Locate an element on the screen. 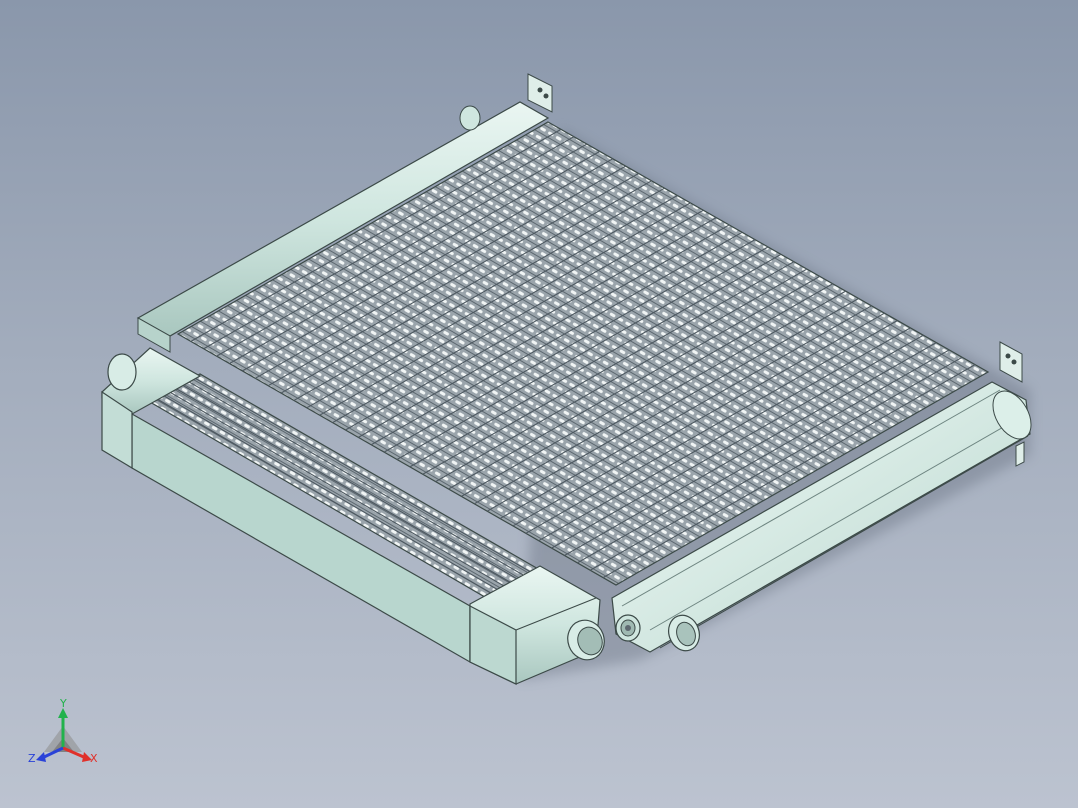 The width and height of the screenshot is (1078, 808). front-inlet-pipe is located at coordinates (122, 372).